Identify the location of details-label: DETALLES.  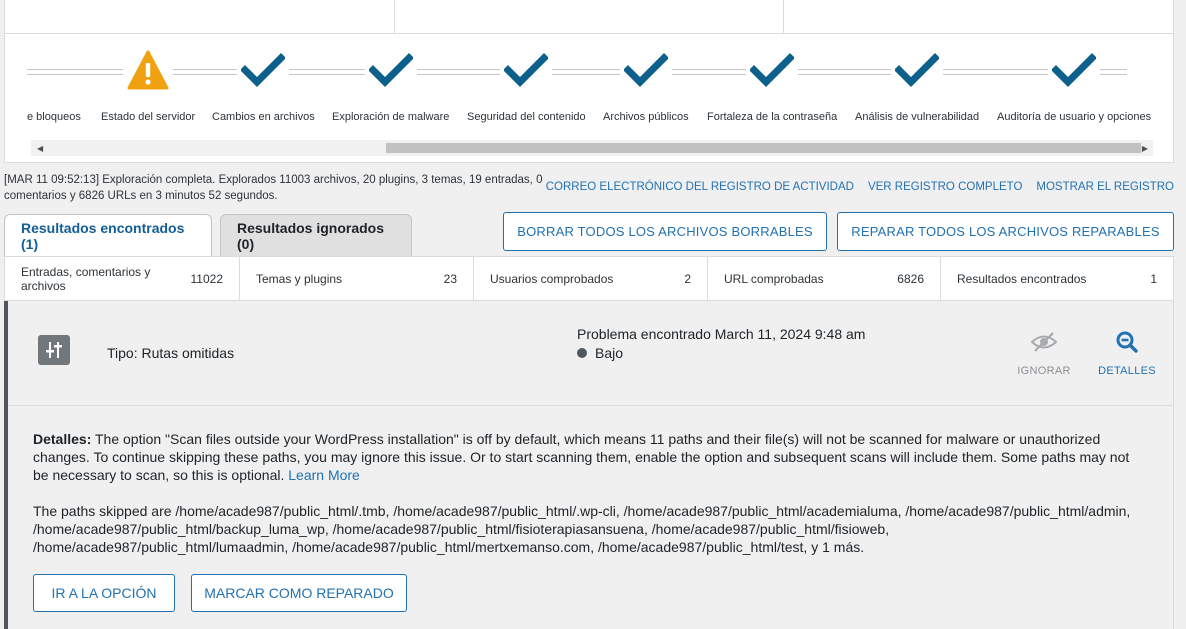
(1127, 371).